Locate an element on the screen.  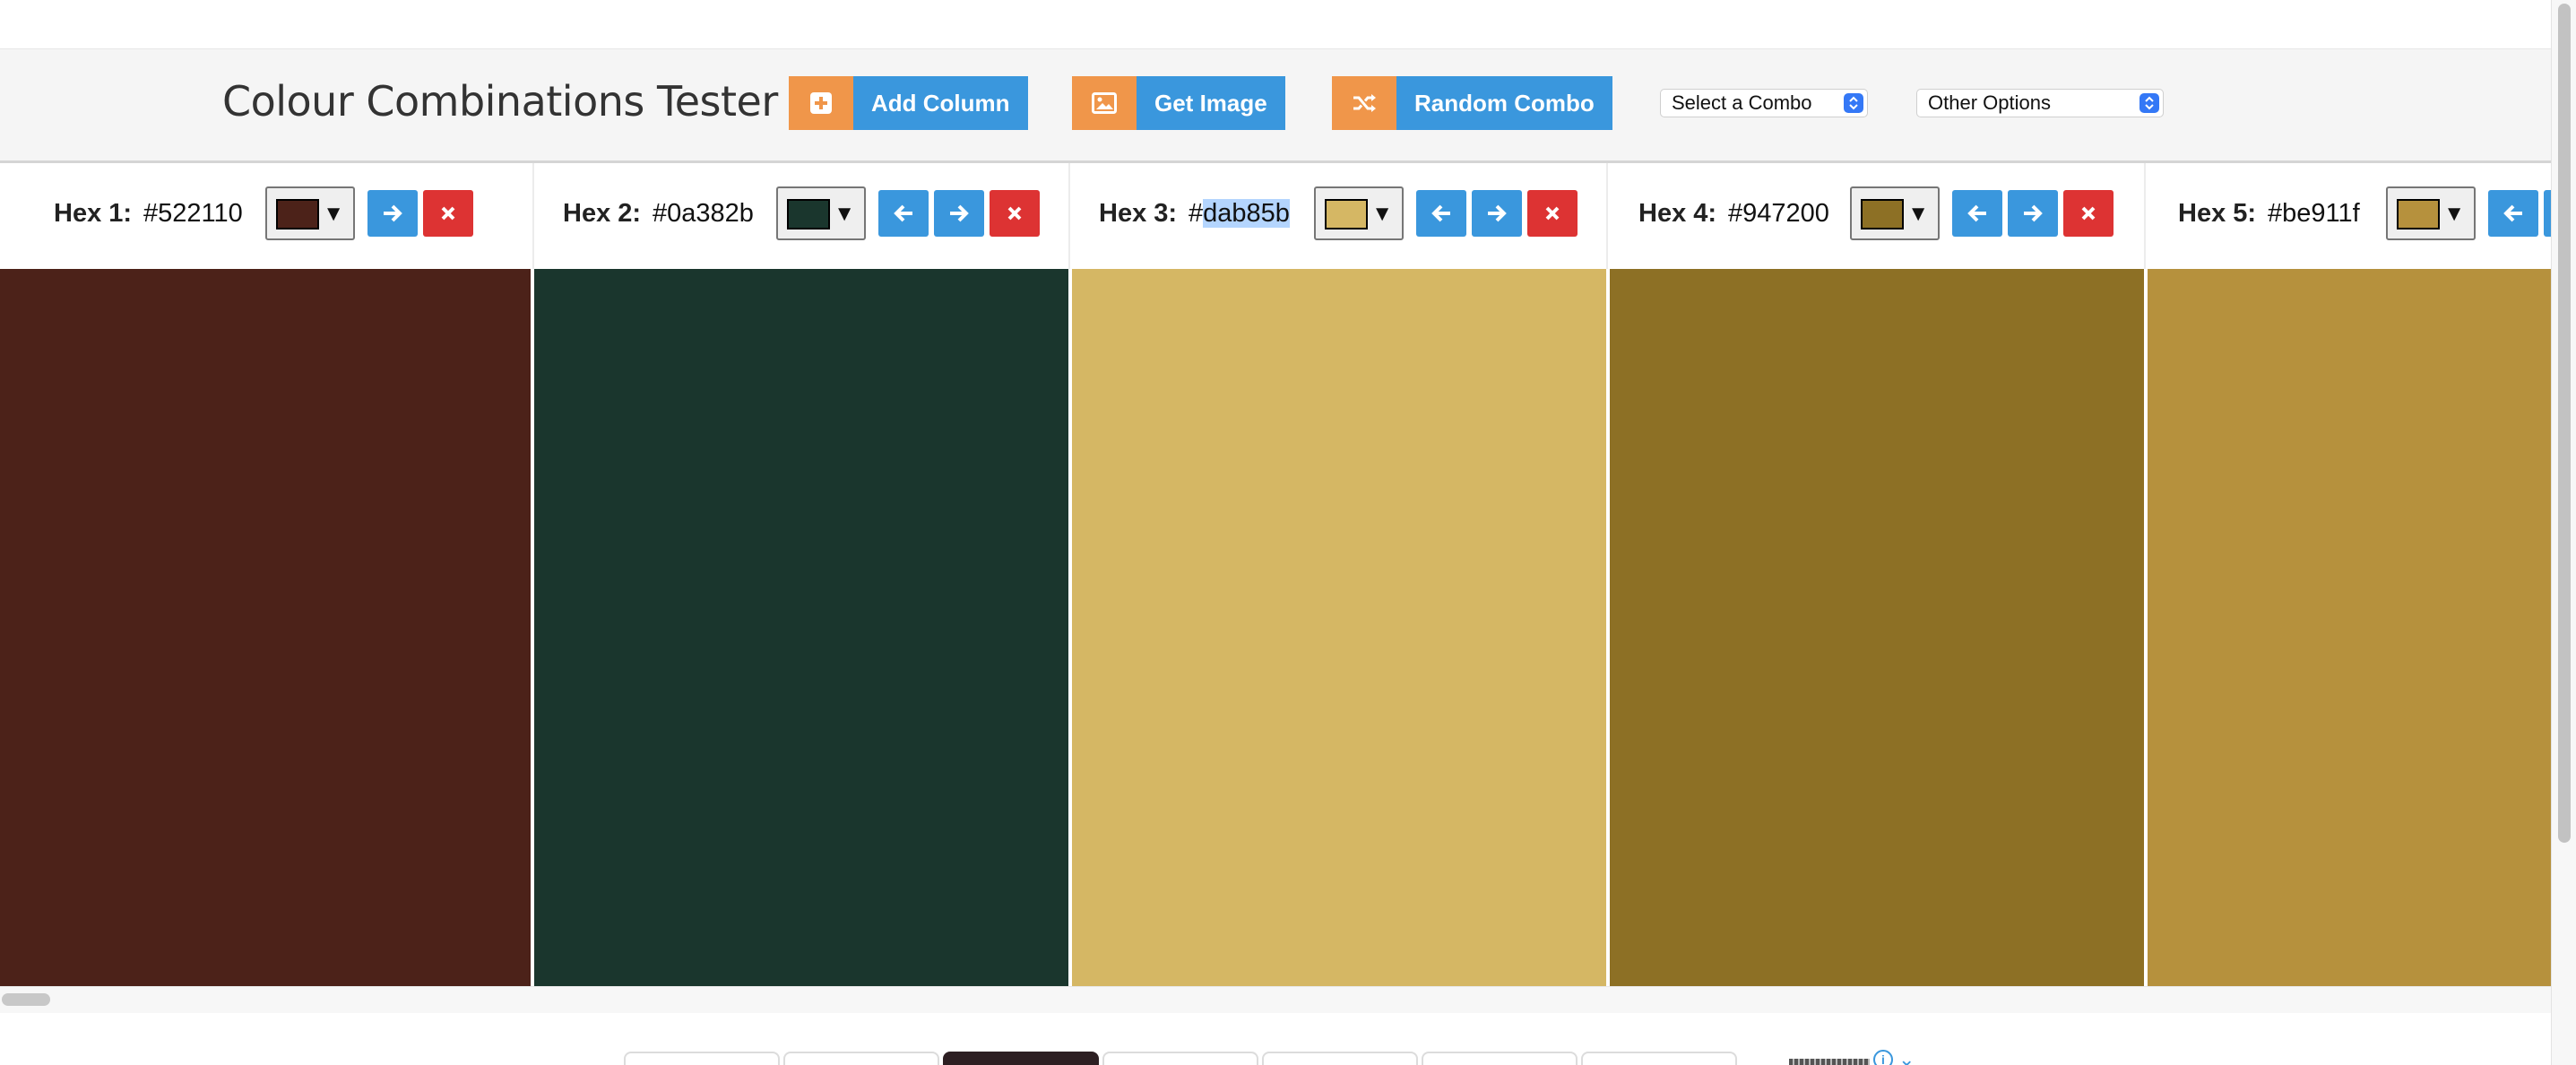
bottom-section: i ⌄ is located at coordinates (1275, 1040).